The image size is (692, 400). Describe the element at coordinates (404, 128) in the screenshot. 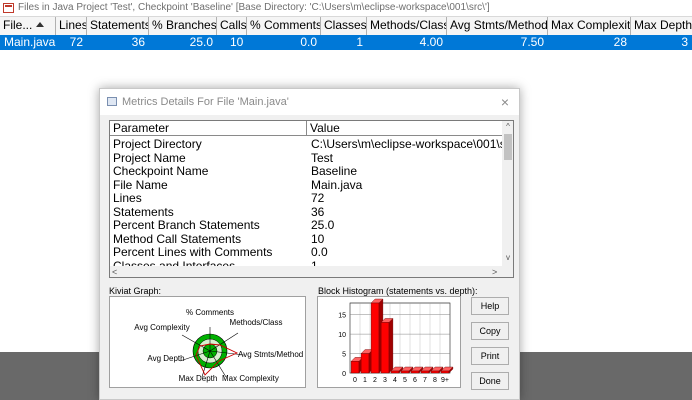

I see `column-header-value: Value` at that location.